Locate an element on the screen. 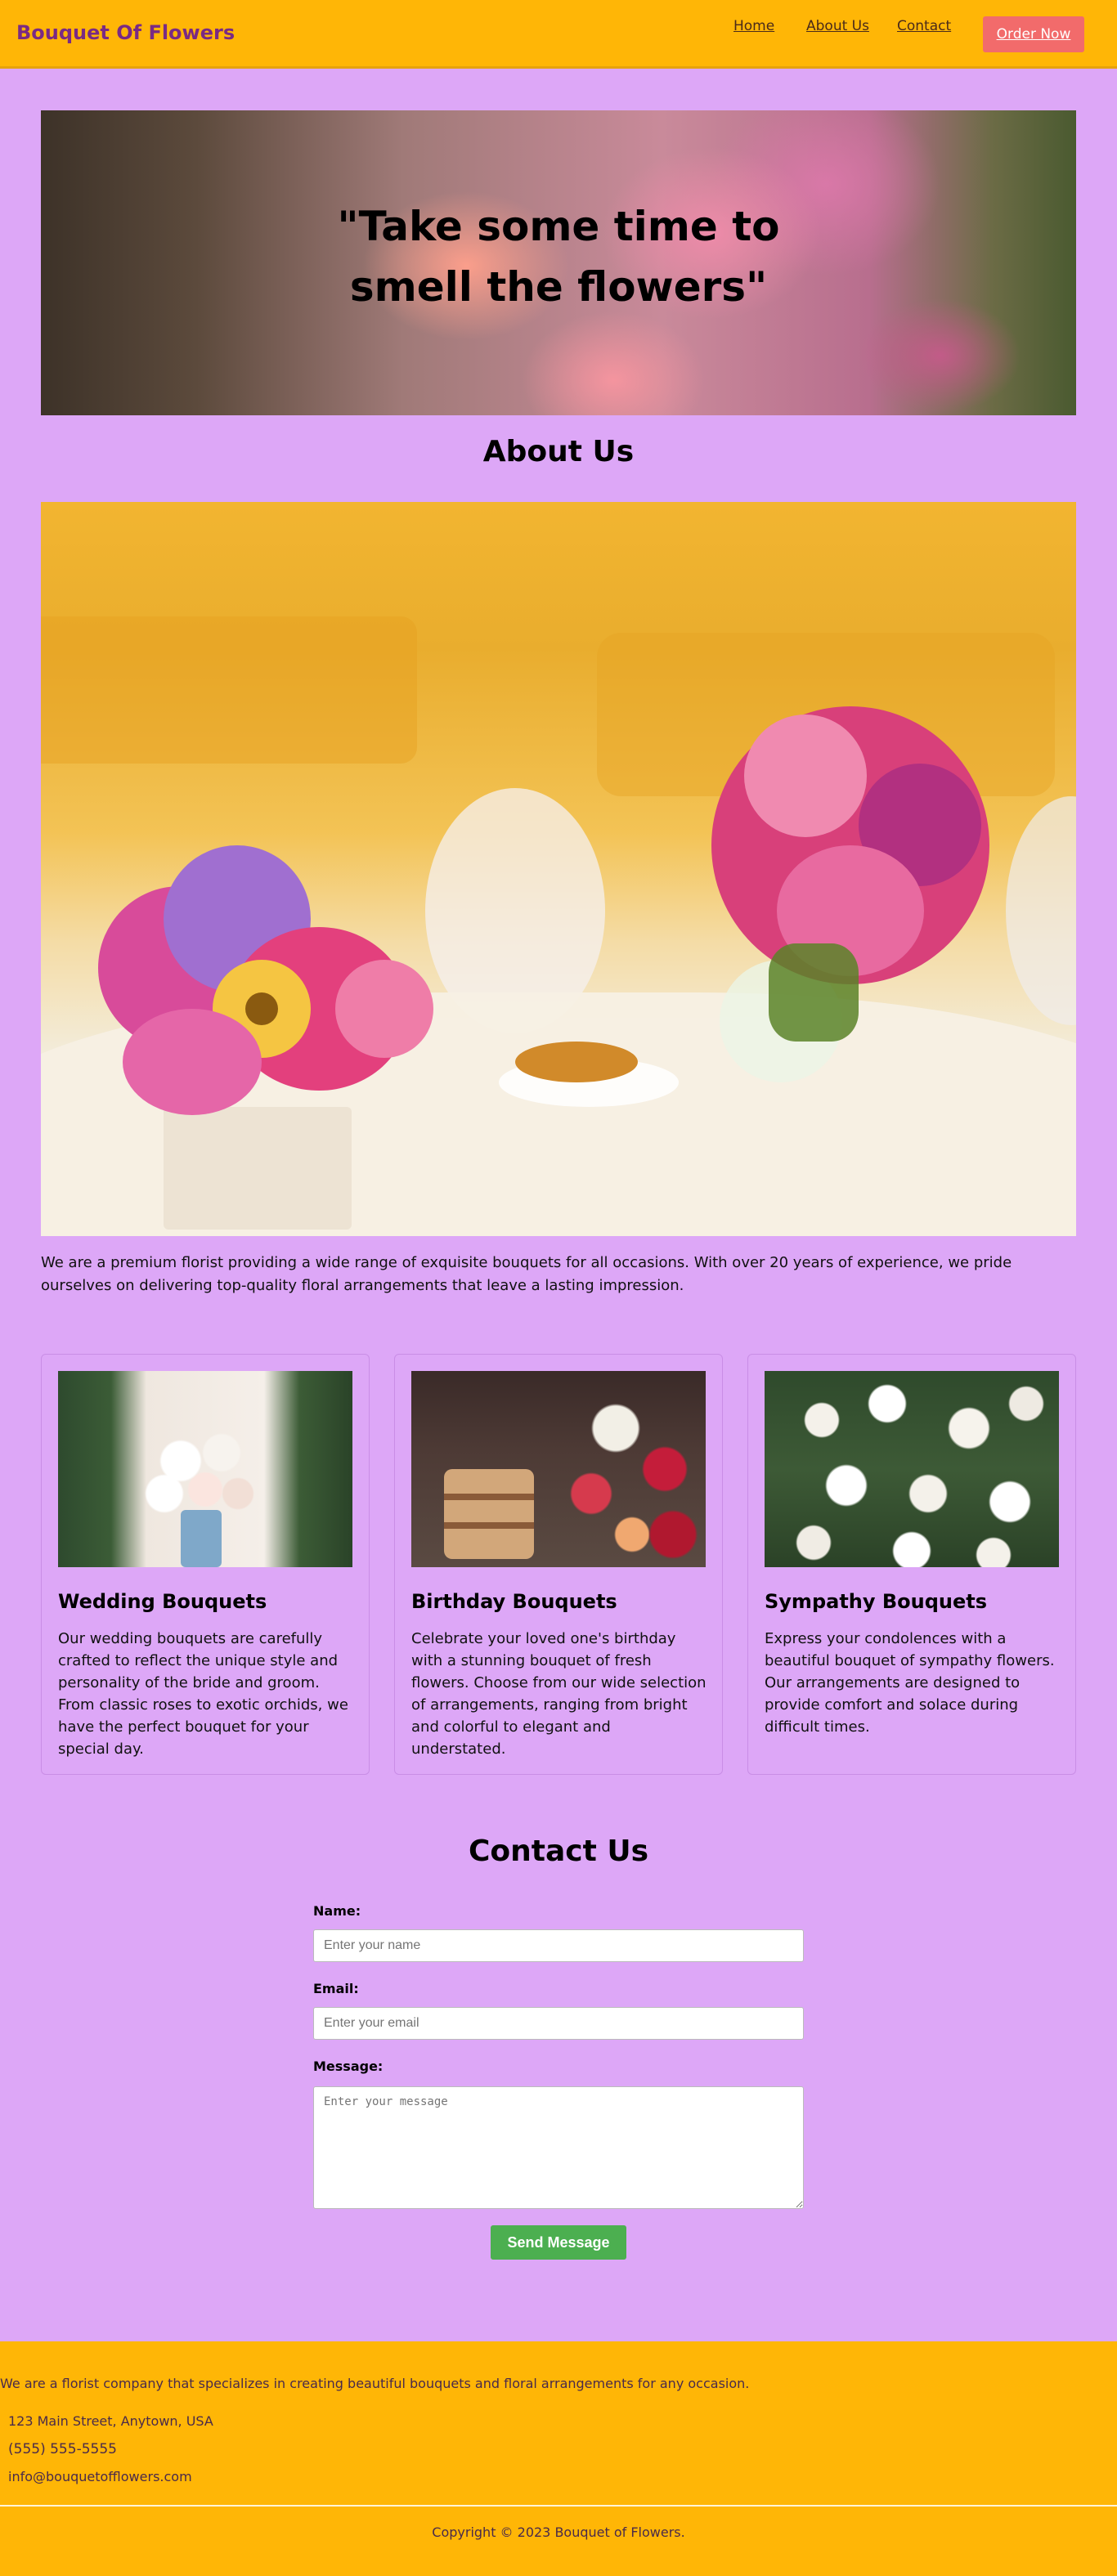  footer-address: 123 Main Street, Anytown, USA is located at coordinates (111, 2421).